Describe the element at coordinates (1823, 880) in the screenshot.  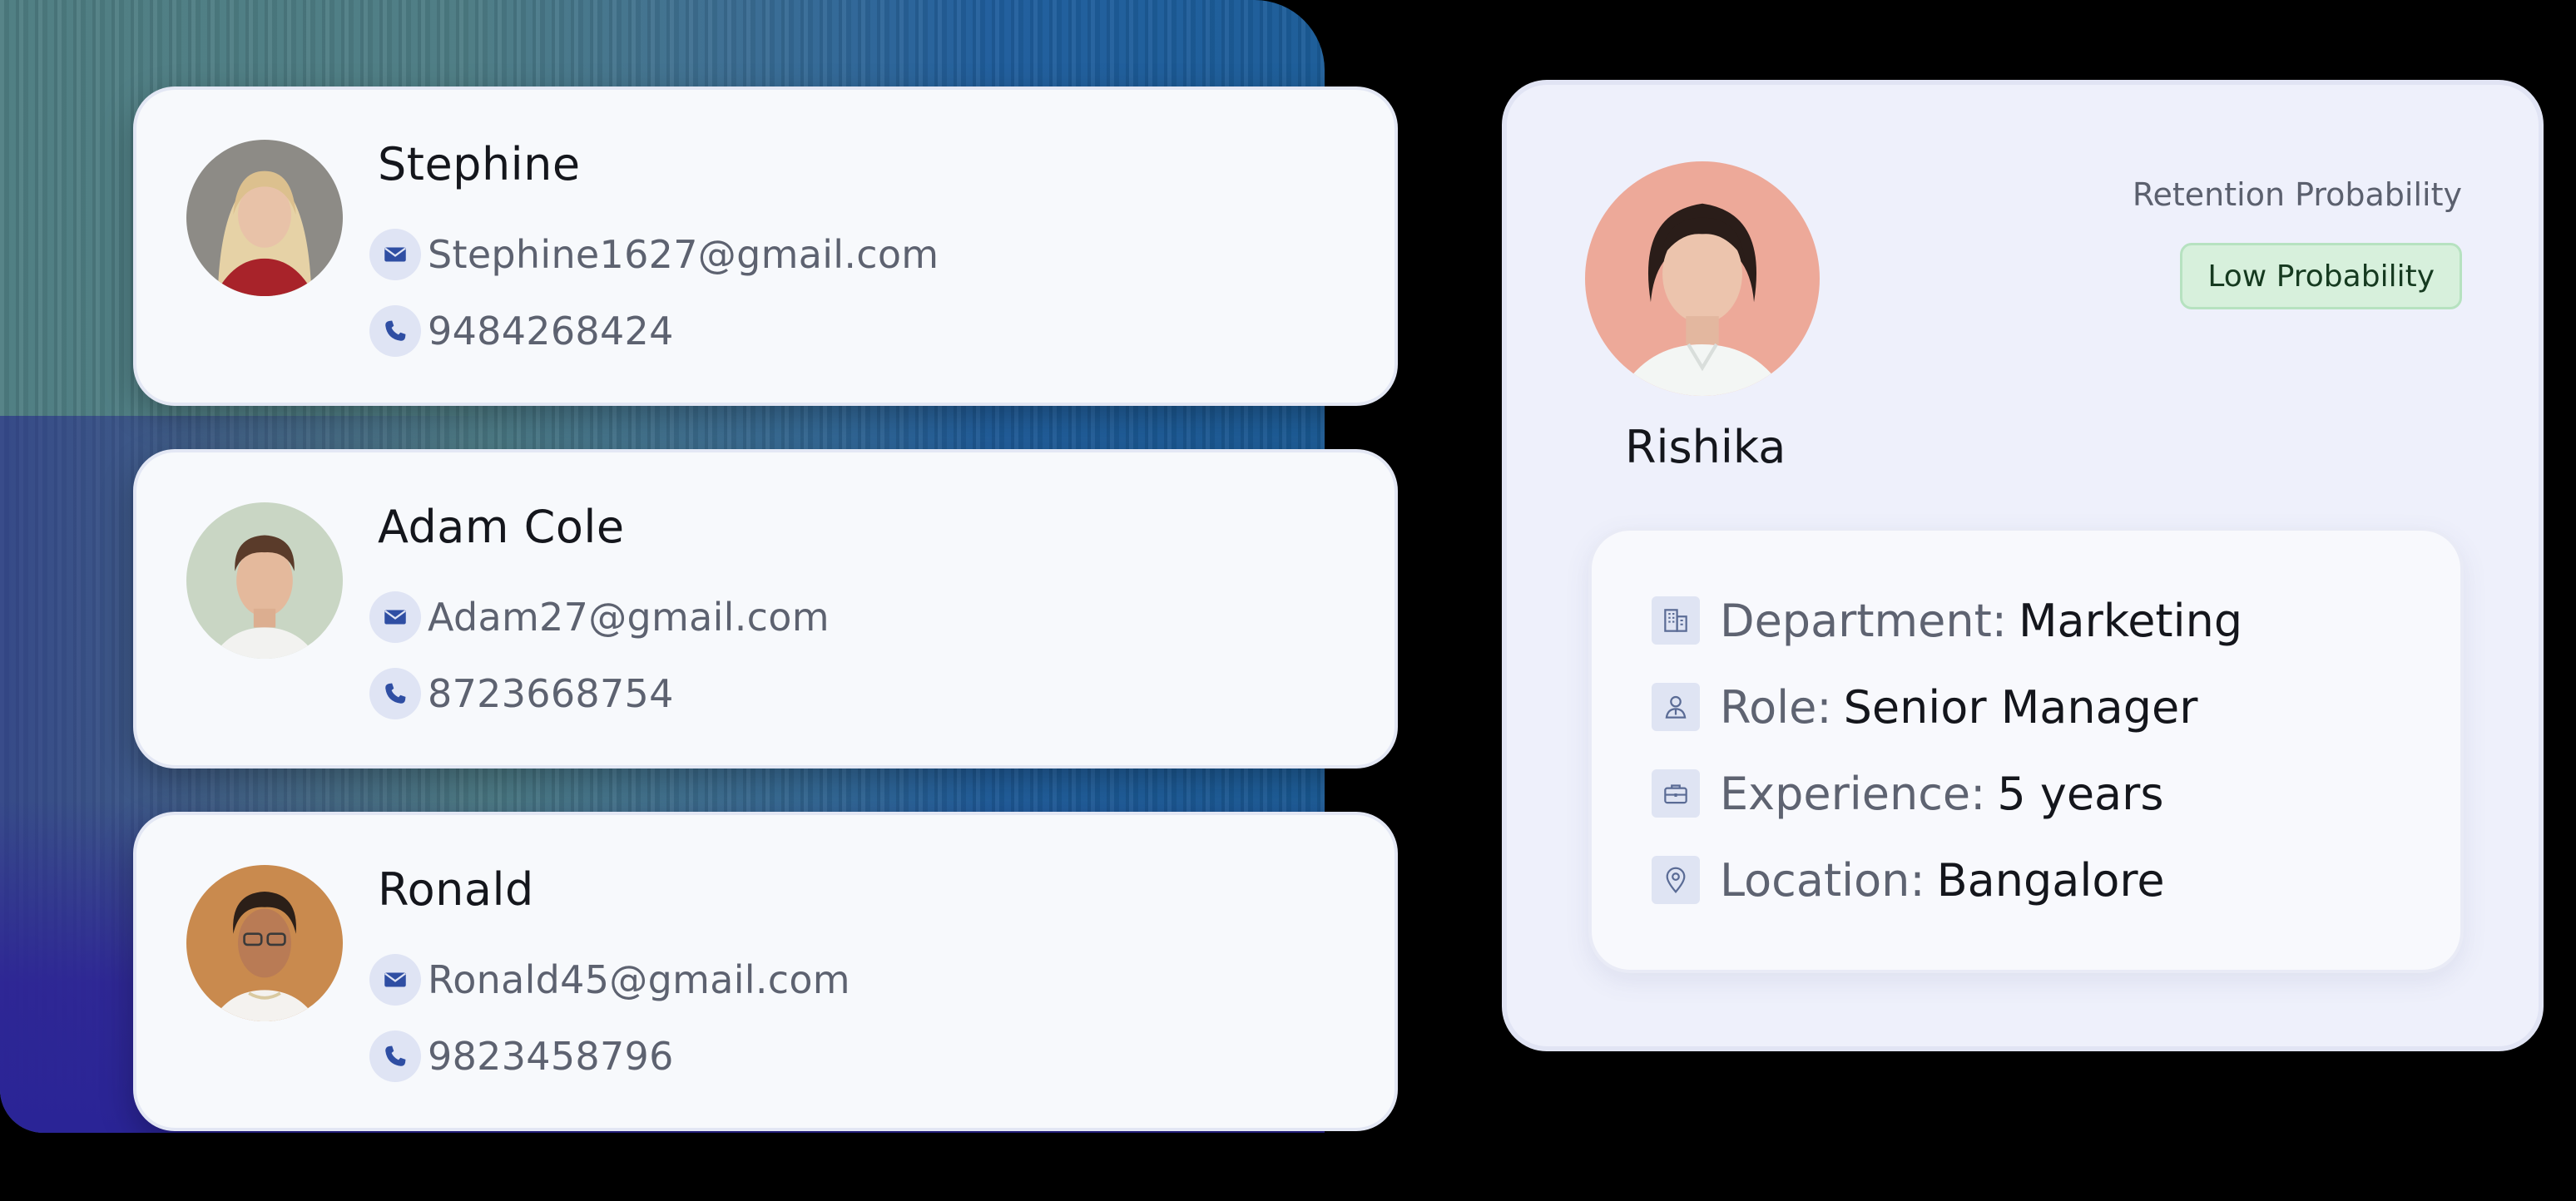
I see `detail-label: Location:` at that location.